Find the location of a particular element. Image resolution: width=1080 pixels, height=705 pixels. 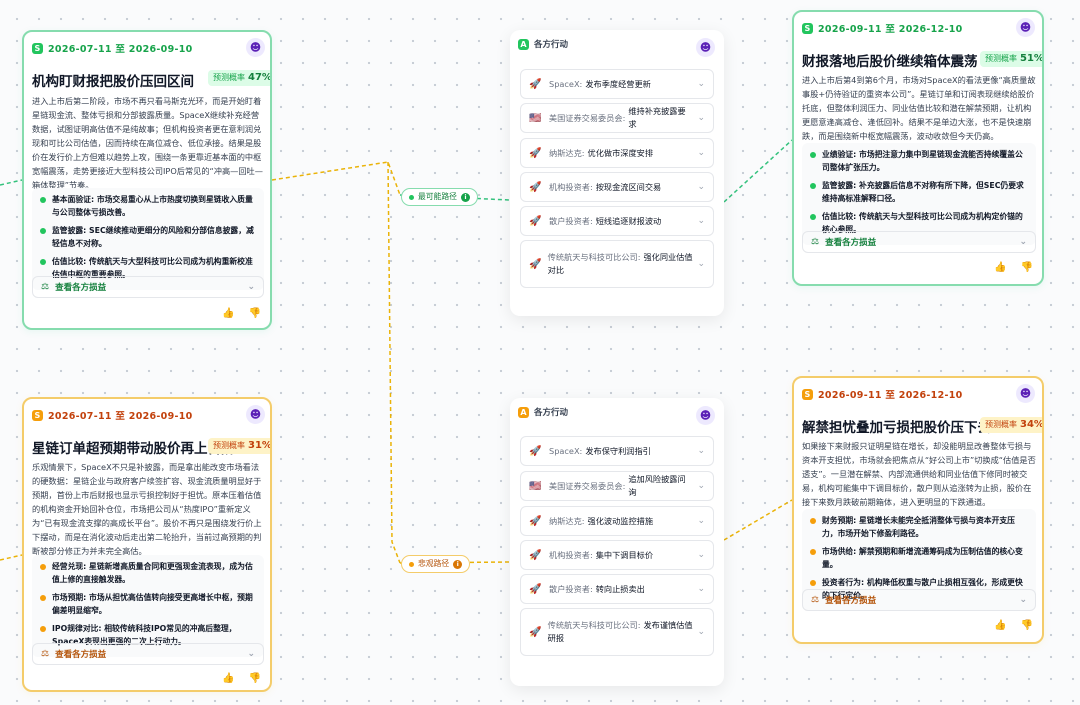

us-flag-icon: 🇺🇸 is located at coordinates (535, 486).